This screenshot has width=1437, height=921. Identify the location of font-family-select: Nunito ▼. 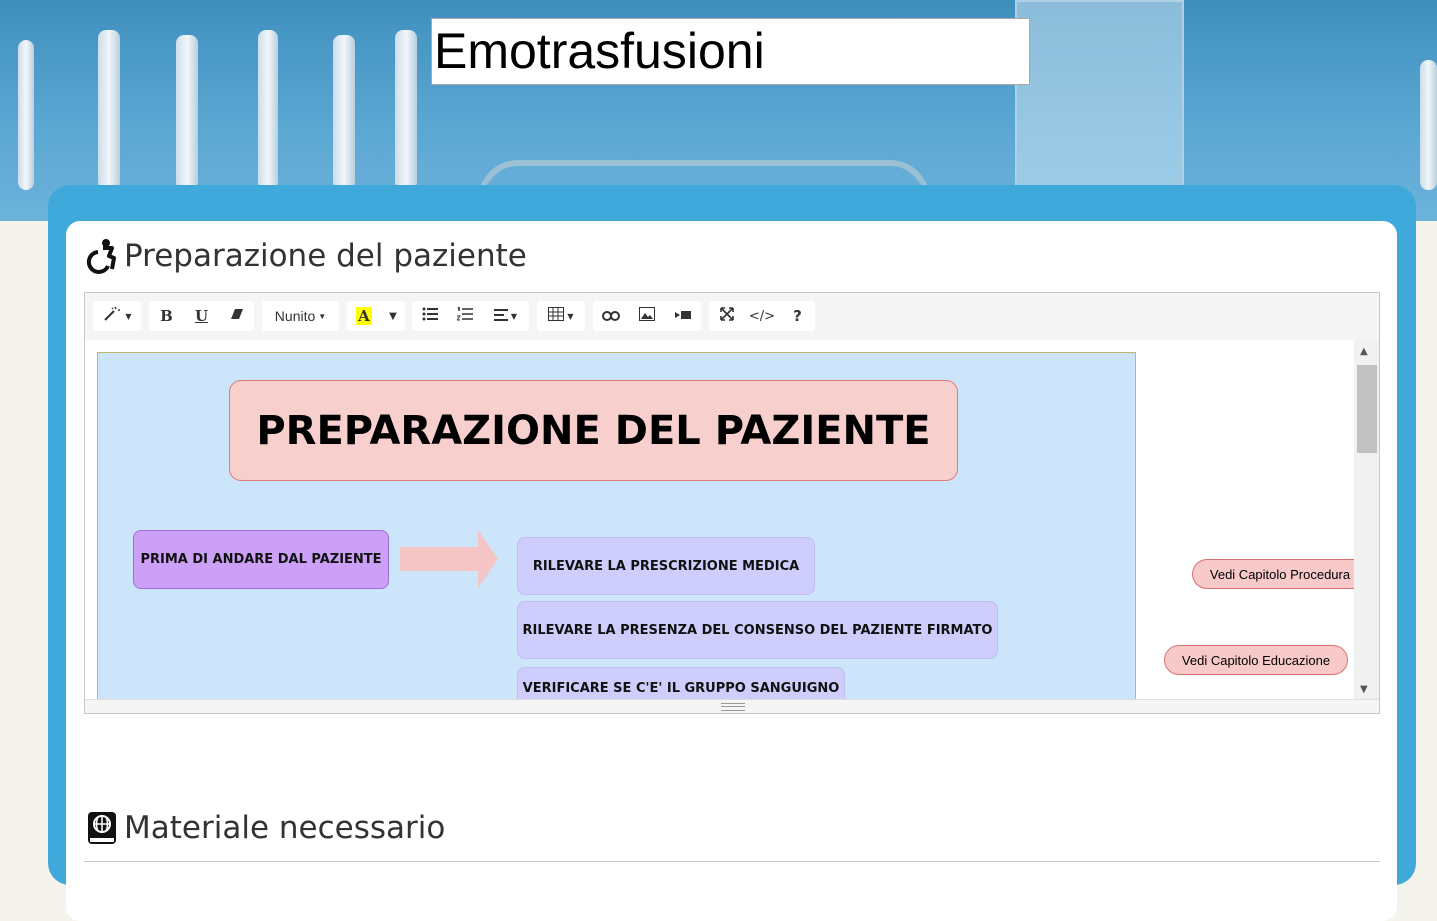
(300, 316).